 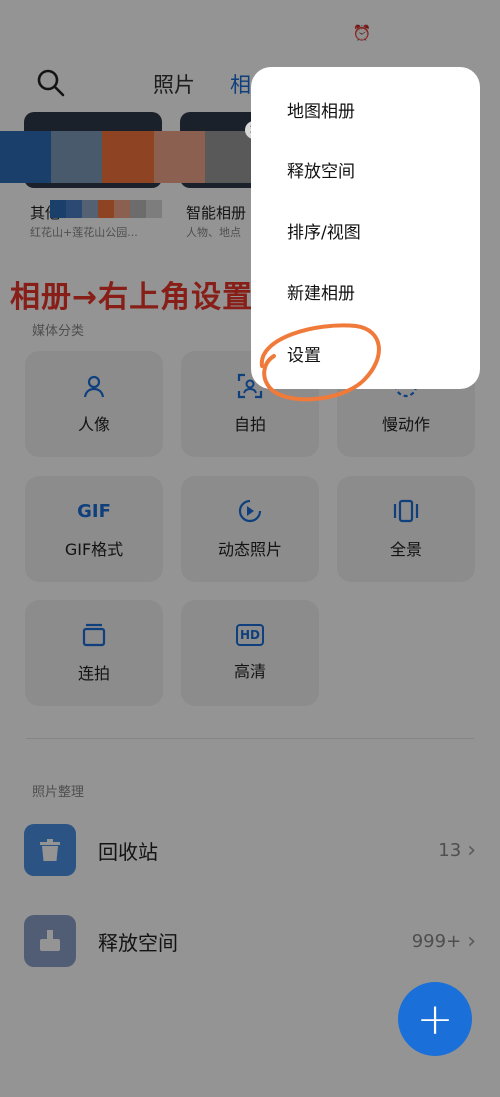 I want to click on menu-item-map-album: 地图相册, so click(x=321, y=109).